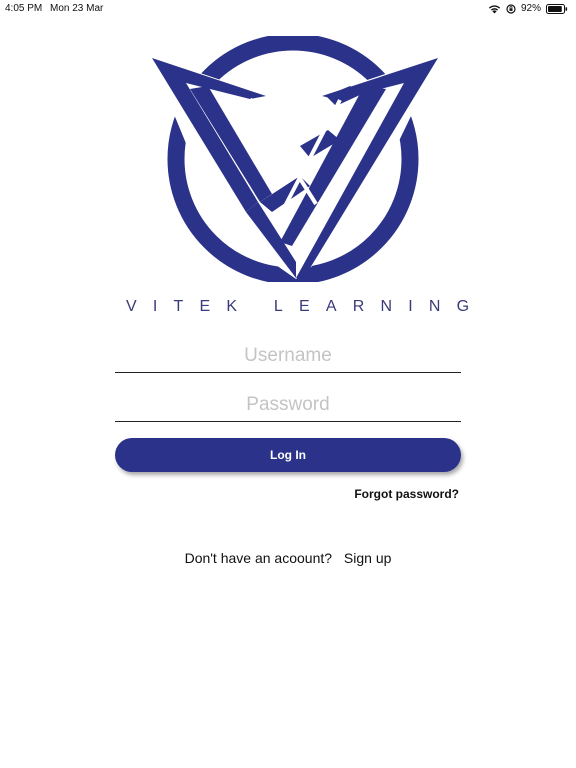  Describe the element at coordinates (288, 455) in the screenshot. I see `login-button: Log In` at that location.